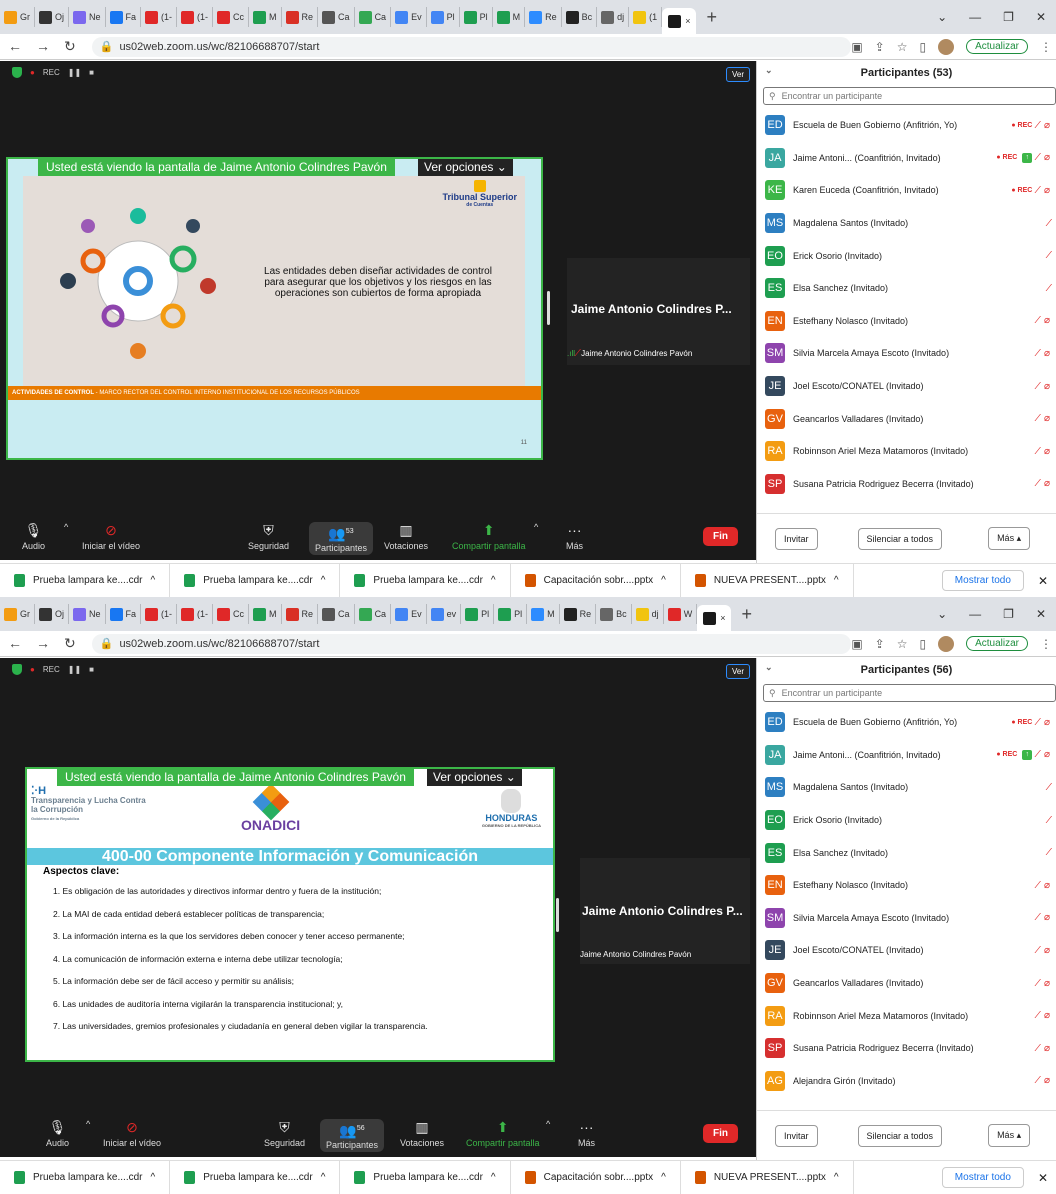 Image resolution: width=1056 pixels, height=1194 pixels. Describe the element at coordinates (942, 17) in the screenshot. I see `chevron-down-icon: ⌄` at that location.